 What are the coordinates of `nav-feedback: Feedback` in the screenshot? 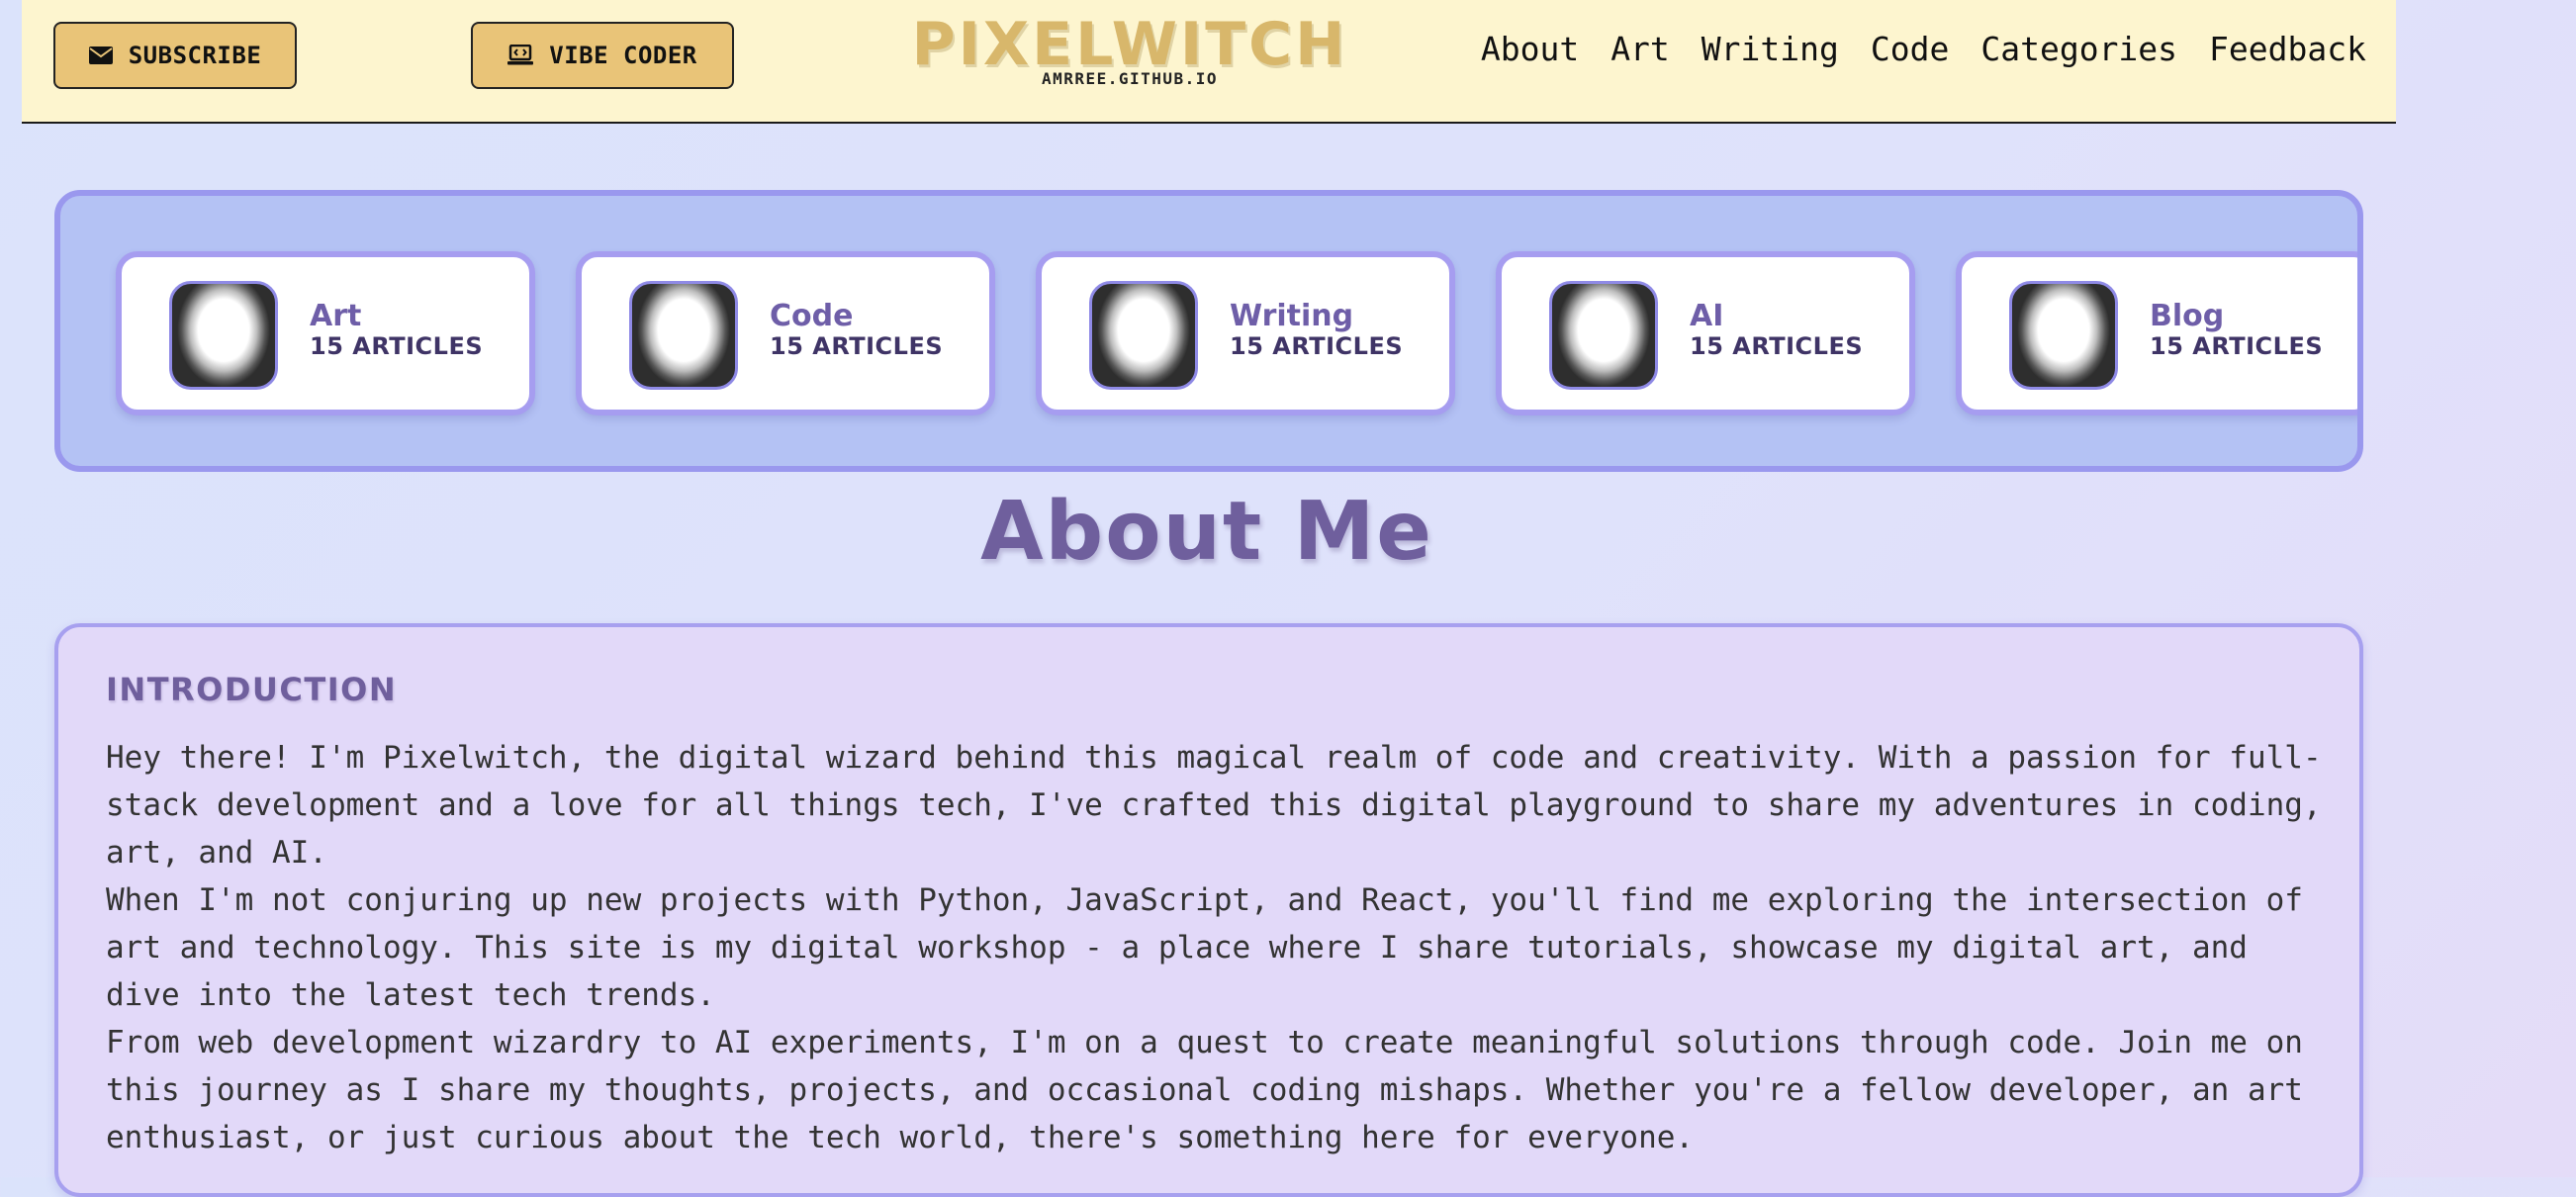 It's located at (2287, 49).